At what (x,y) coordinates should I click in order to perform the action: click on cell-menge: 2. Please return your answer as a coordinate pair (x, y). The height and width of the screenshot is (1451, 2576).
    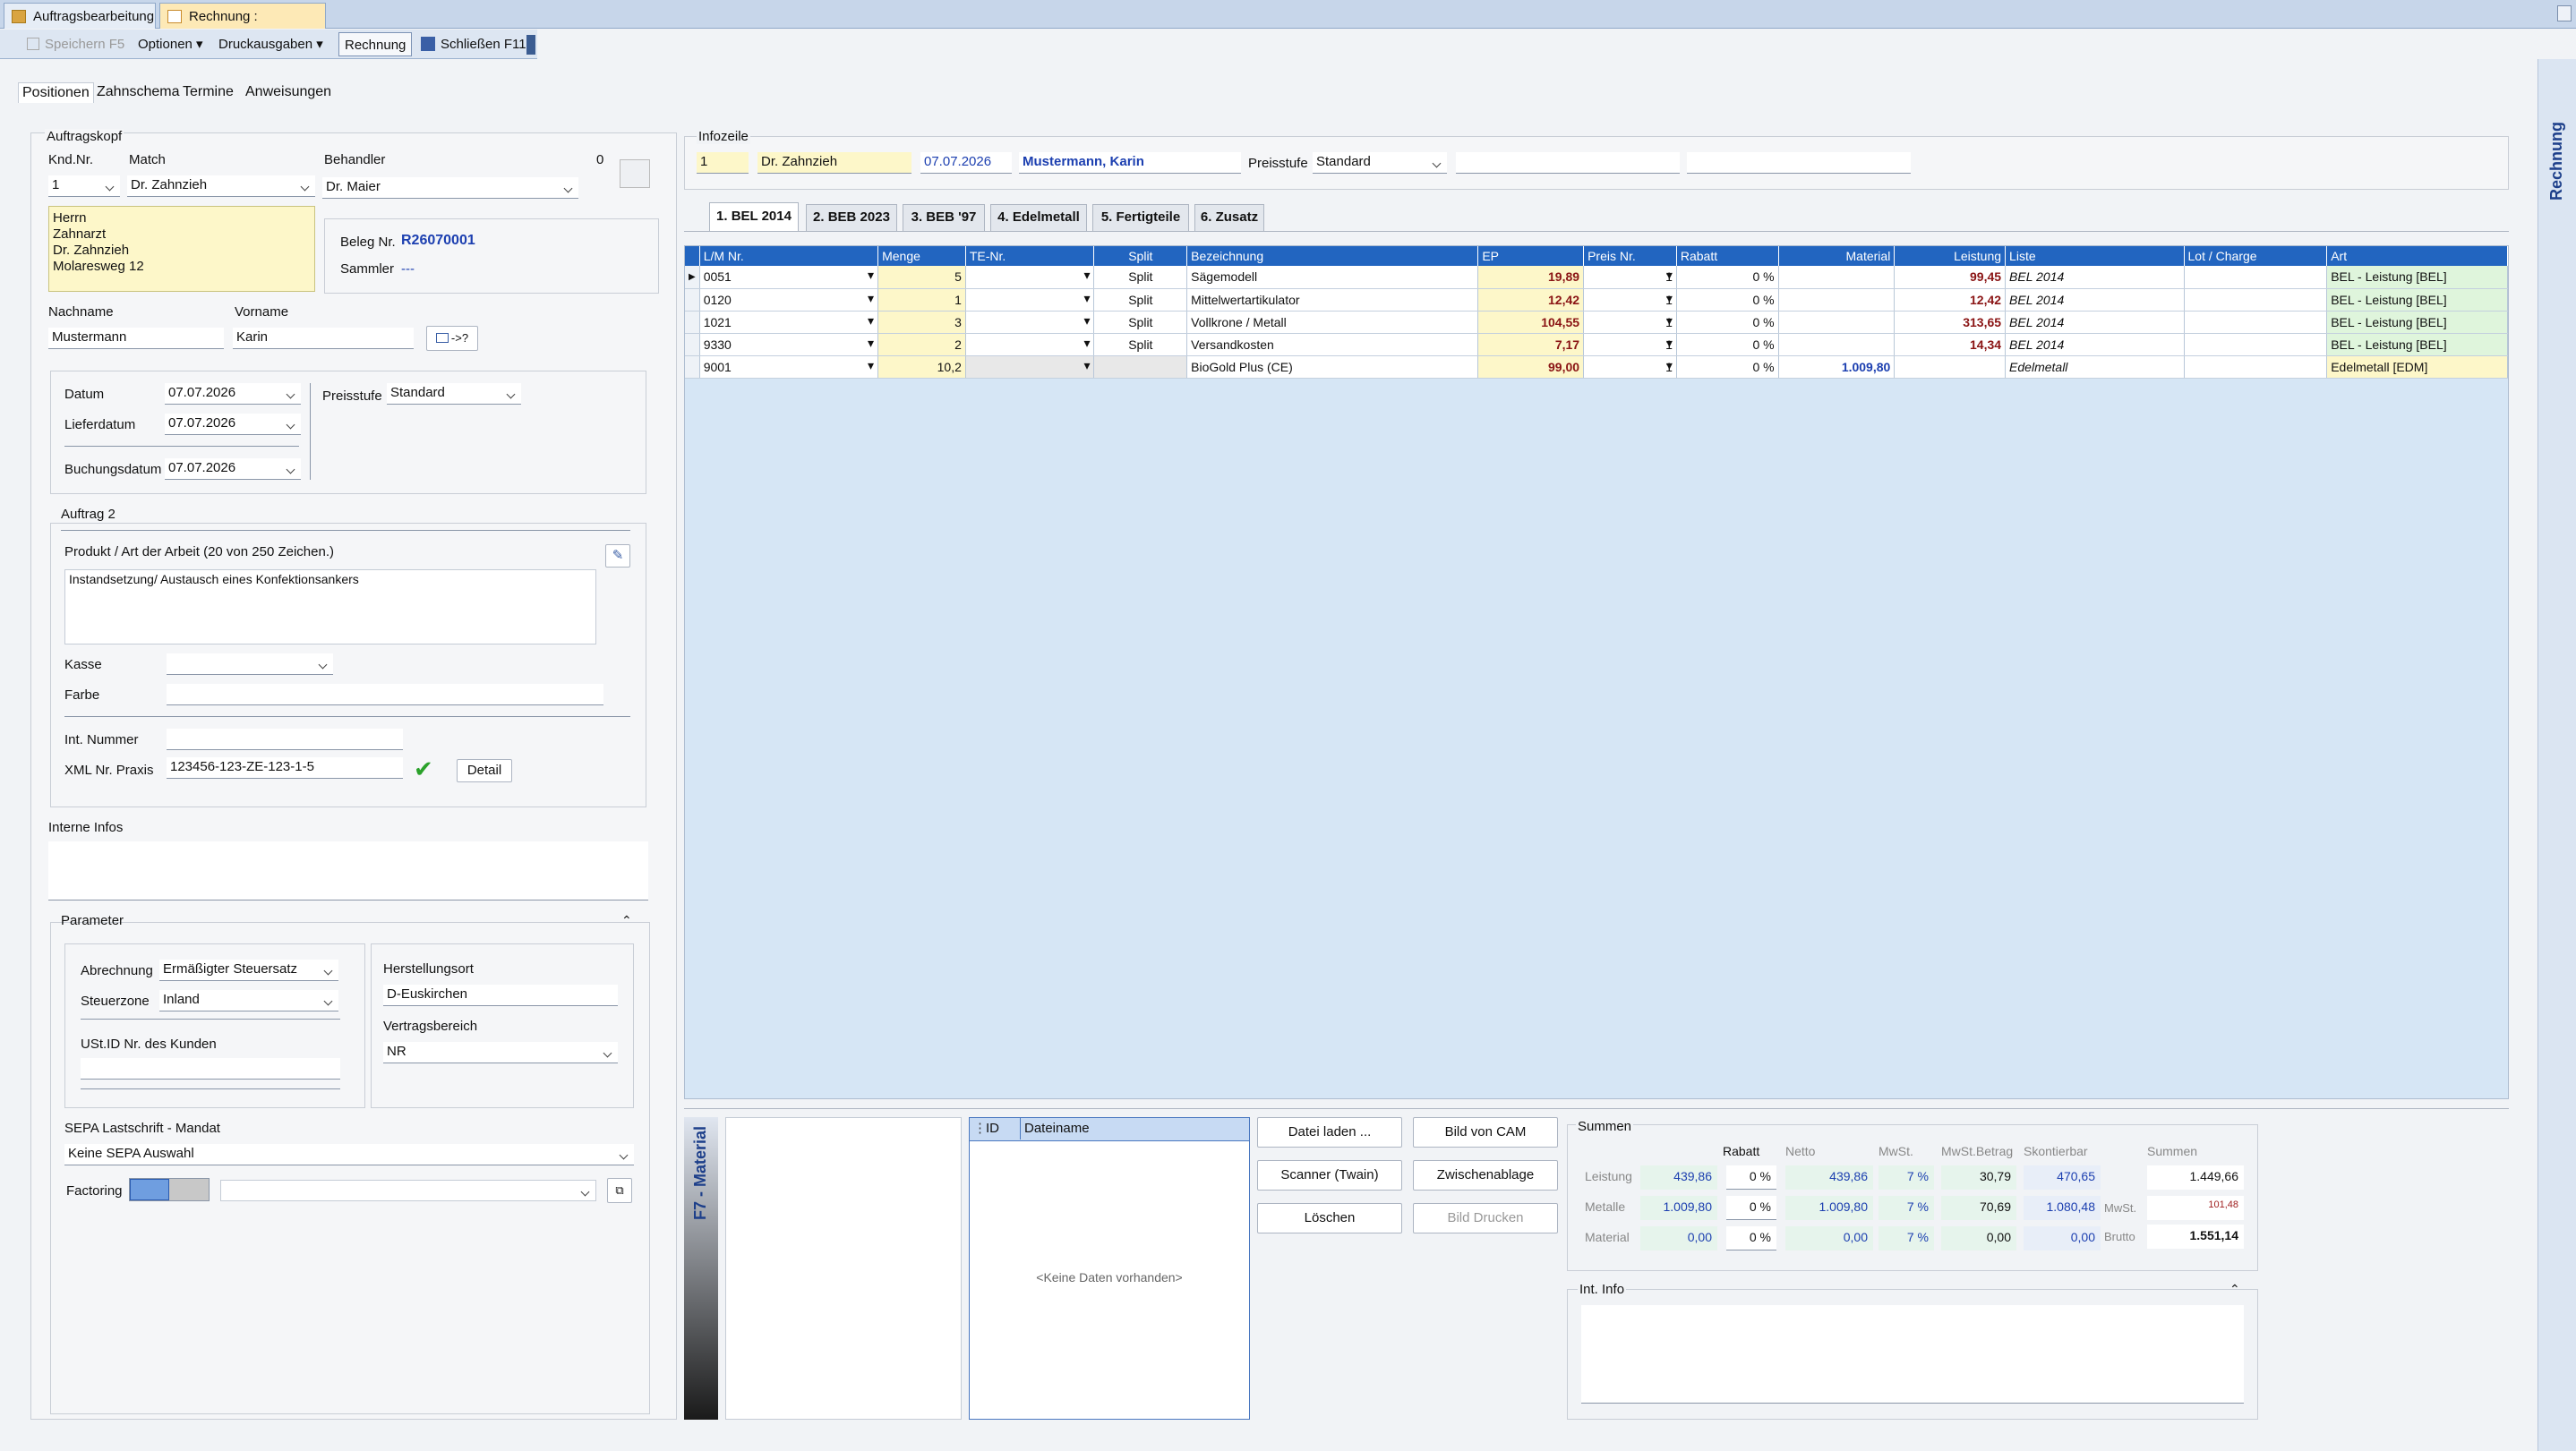
    Looking at the image, I should click on (922, 345).